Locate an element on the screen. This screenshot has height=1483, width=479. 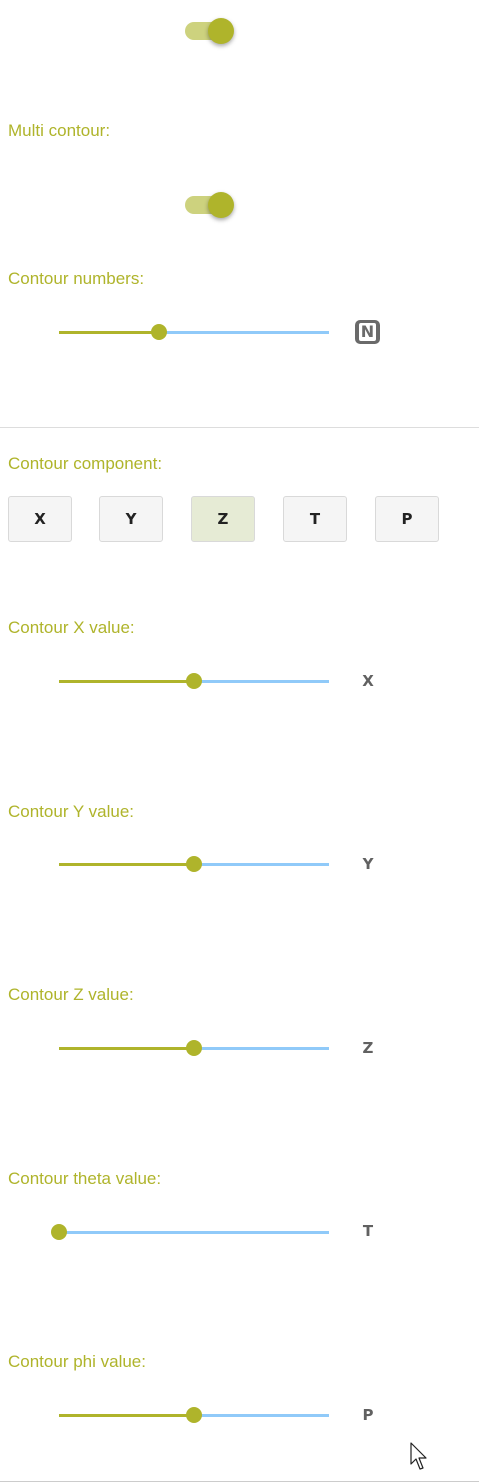
contour-z-slider is located at coordinates (194, 1048).